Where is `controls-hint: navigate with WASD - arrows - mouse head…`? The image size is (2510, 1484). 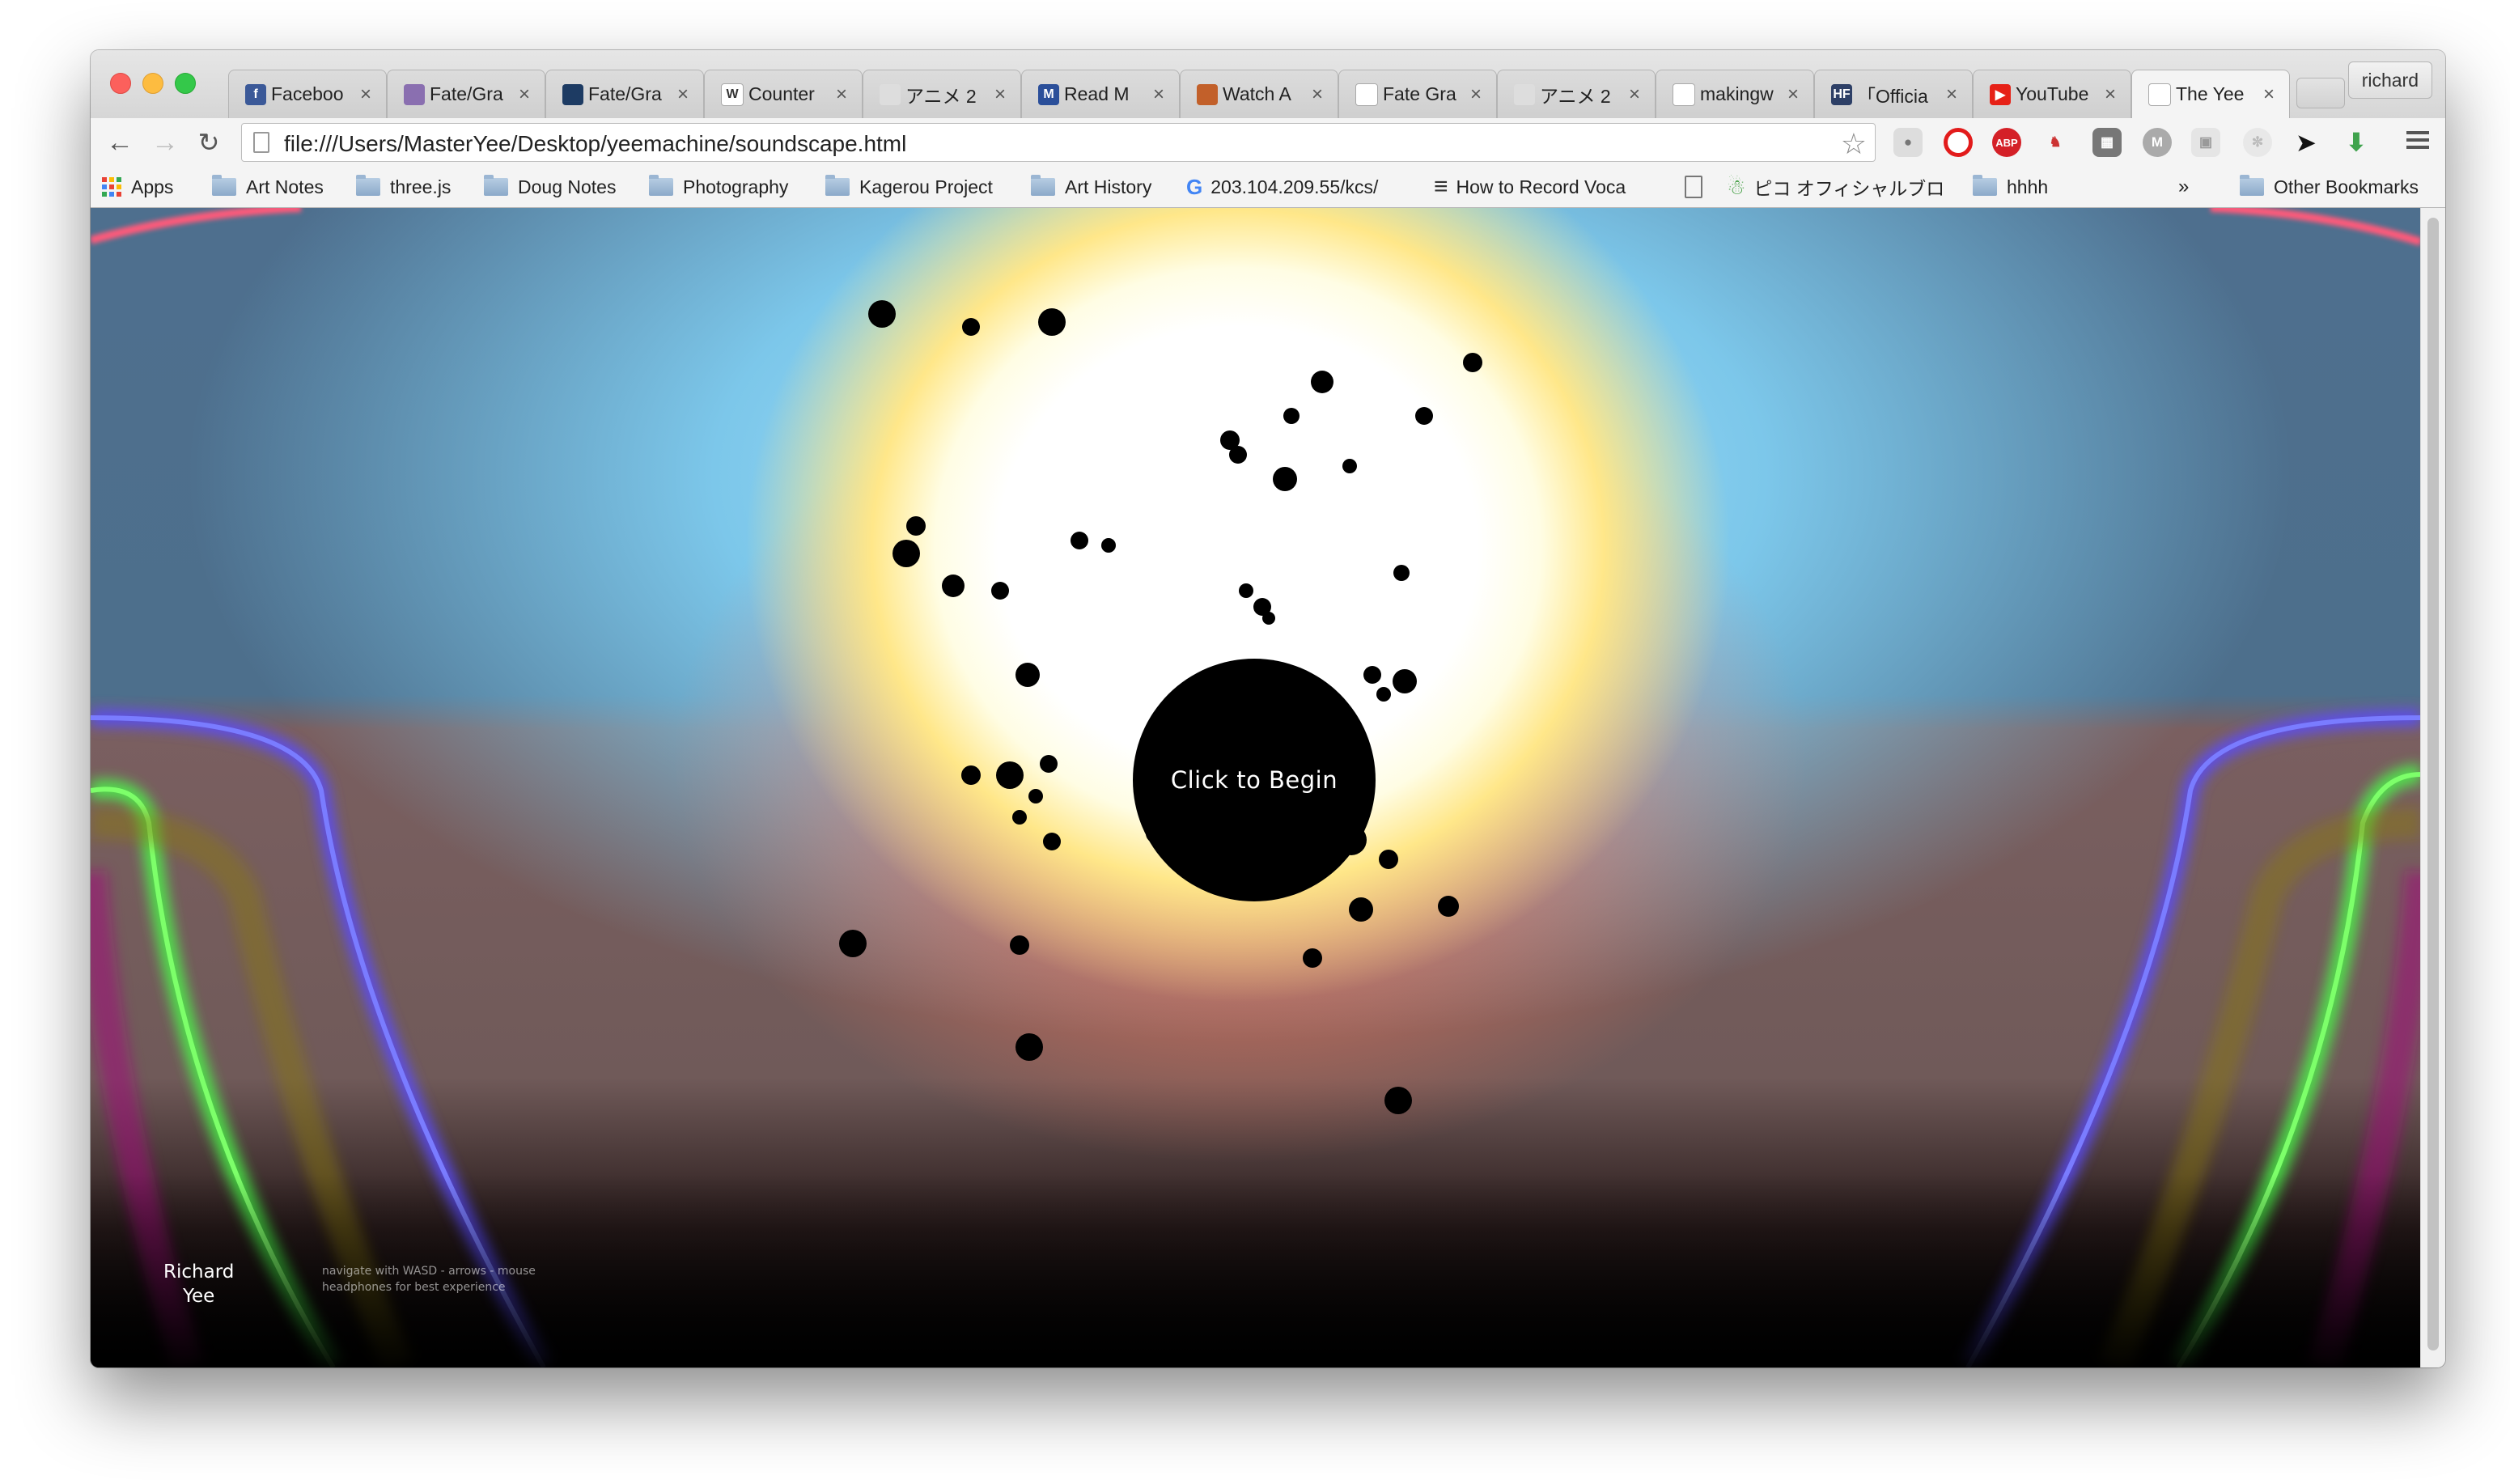 controls-hint: navigate with WASD - arrows - mouse head… is located at coordinates (429, 1279).